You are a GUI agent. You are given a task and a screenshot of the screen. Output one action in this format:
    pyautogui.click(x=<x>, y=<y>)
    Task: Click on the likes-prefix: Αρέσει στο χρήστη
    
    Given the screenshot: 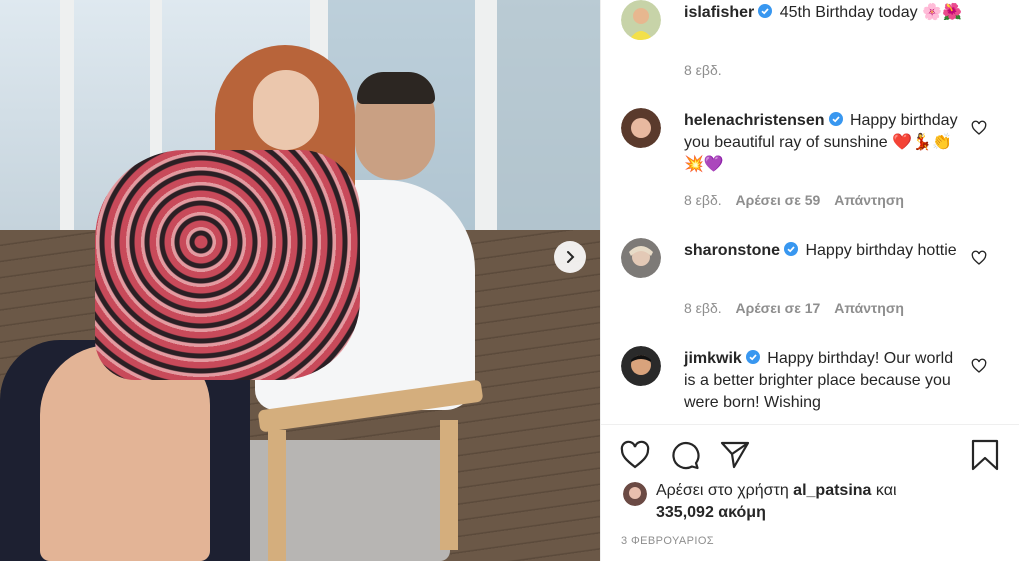 What is the action you would take?
    pyautogui.click(x=722, y=490)
    